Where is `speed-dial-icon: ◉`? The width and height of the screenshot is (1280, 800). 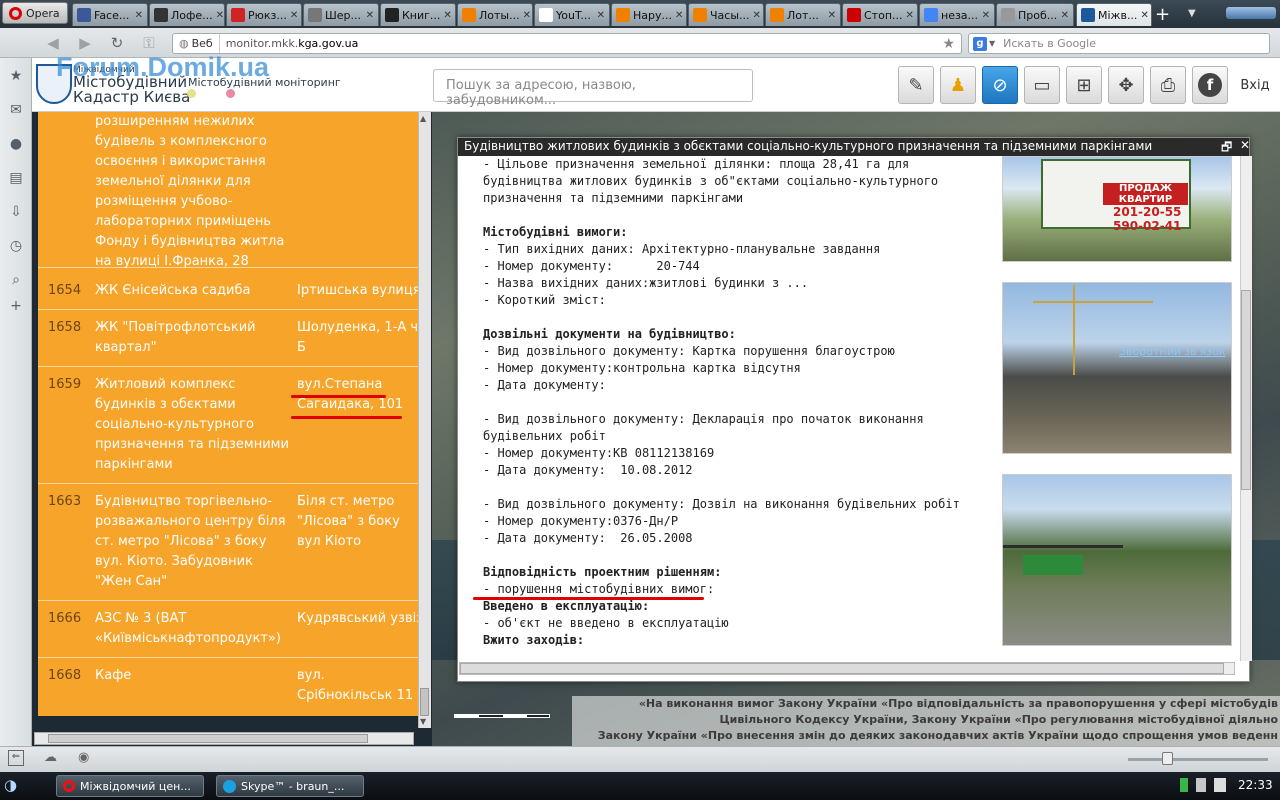
speed-dial-icon: ◉ is located at coordinates (83, 757).